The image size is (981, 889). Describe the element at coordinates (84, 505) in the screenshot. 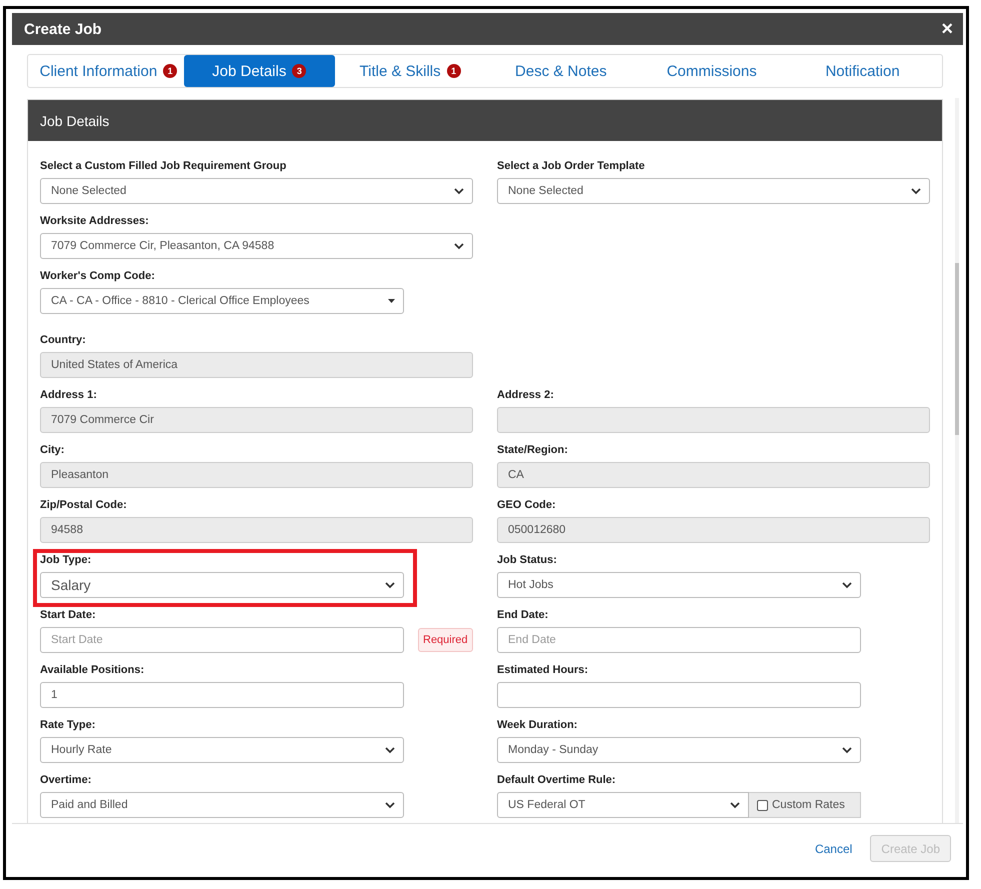

I see `field-label: Zip/Postal Code:` at that location.